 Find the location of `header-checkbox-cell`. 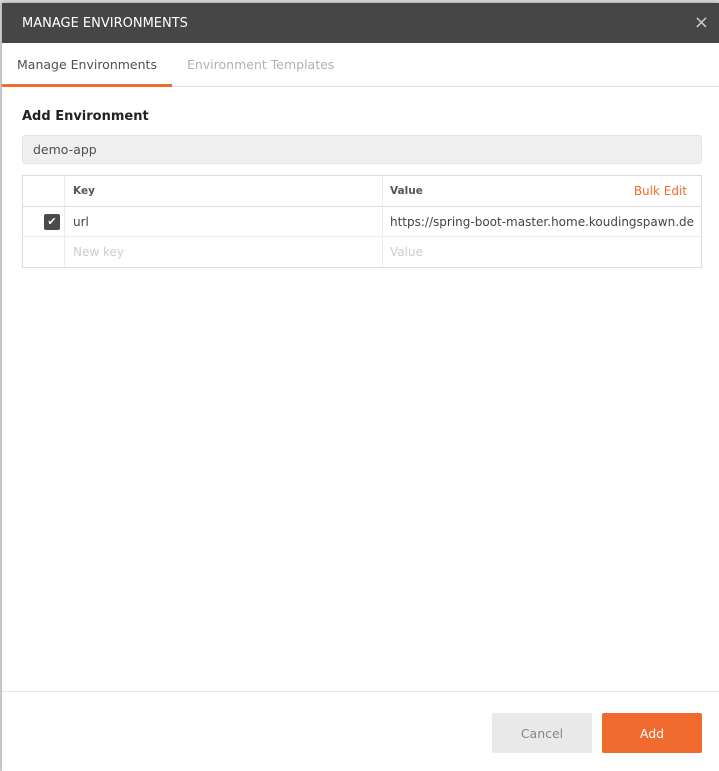

header-checkbox-cell is located at coordinates (44, 191).